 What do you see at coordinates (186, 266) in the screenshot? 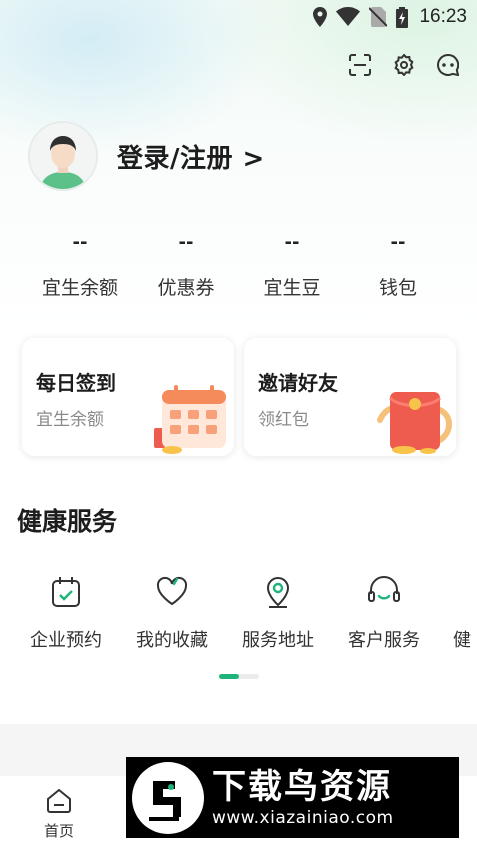
I see `stat-coupons: -- 优惠券` at bounding box center [186, 266].